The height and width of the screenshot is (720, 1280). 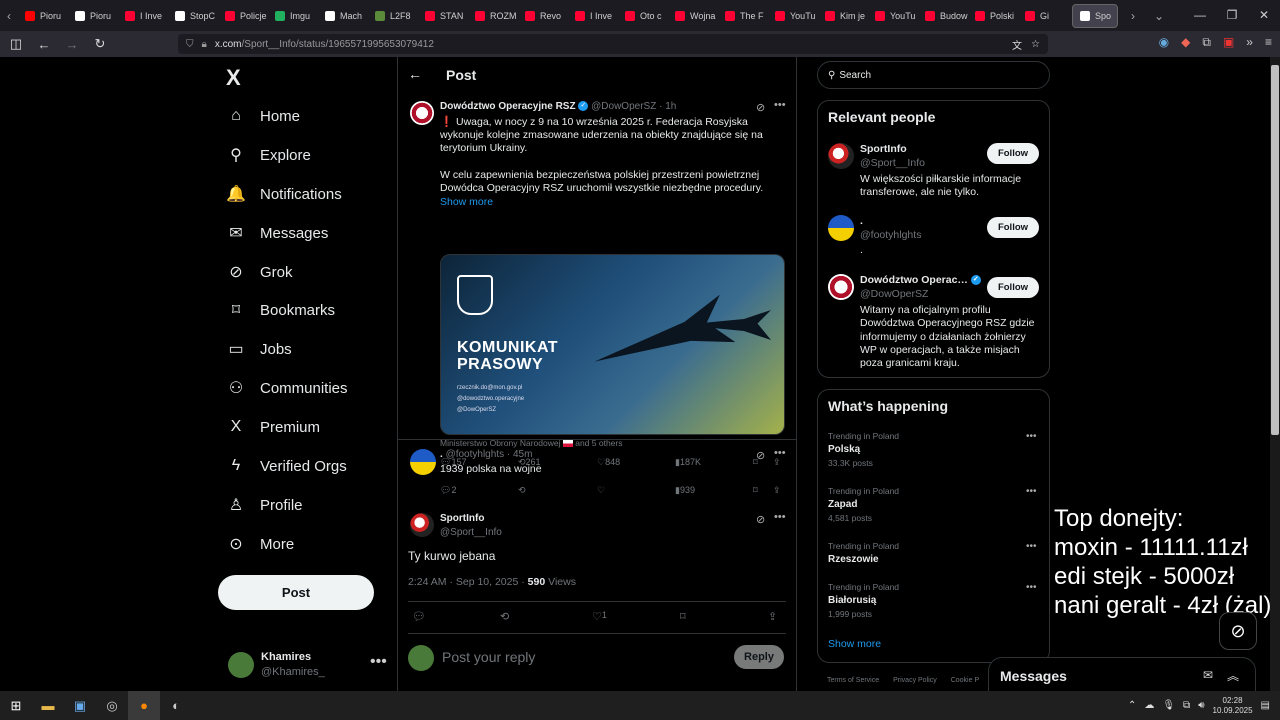 What do you see at coordinates (9, 16) in the screenshot?
I see `tab-scroll-left-icon: ‹` at bounding box center [9, 16].